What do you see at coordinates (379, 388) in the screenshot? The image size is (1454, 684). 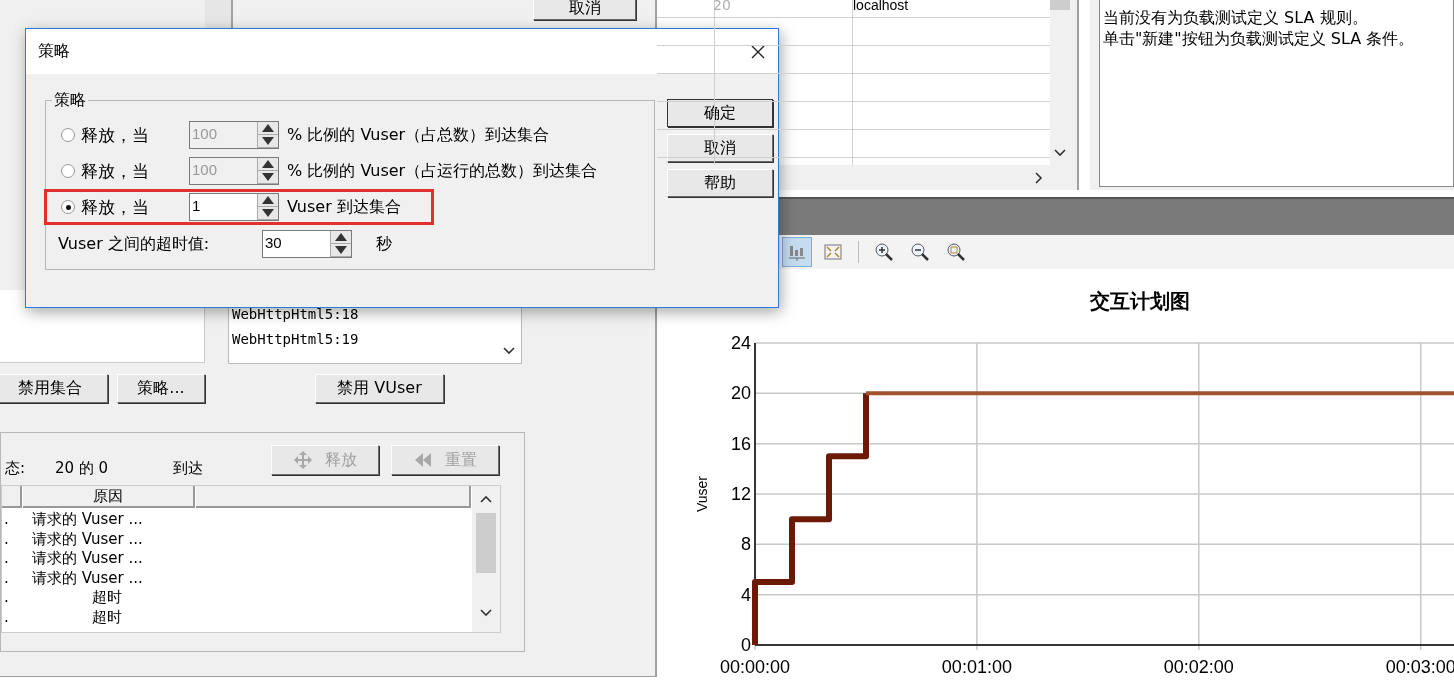 I see `disable-vuser-button: 禁用 VUser` at bounding box center [379, 388].